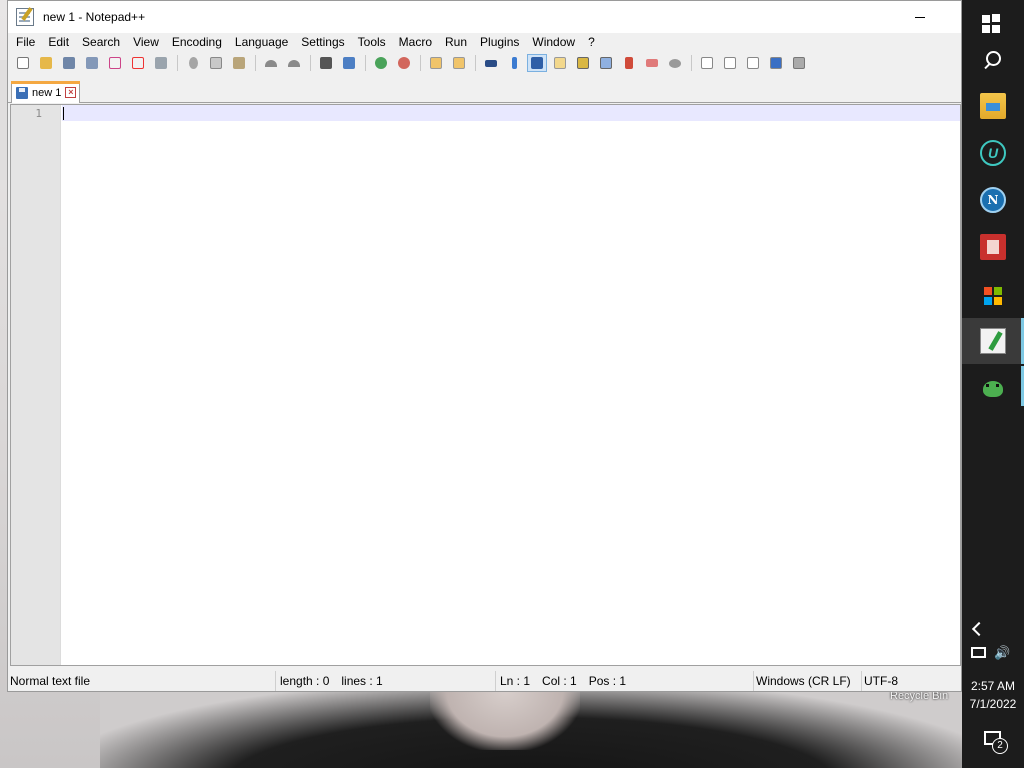 This screenshot has width=1024, height=768. Describe the element at coordinates (92, 63) in the screenshot. I see `save-all-icon` at that location.